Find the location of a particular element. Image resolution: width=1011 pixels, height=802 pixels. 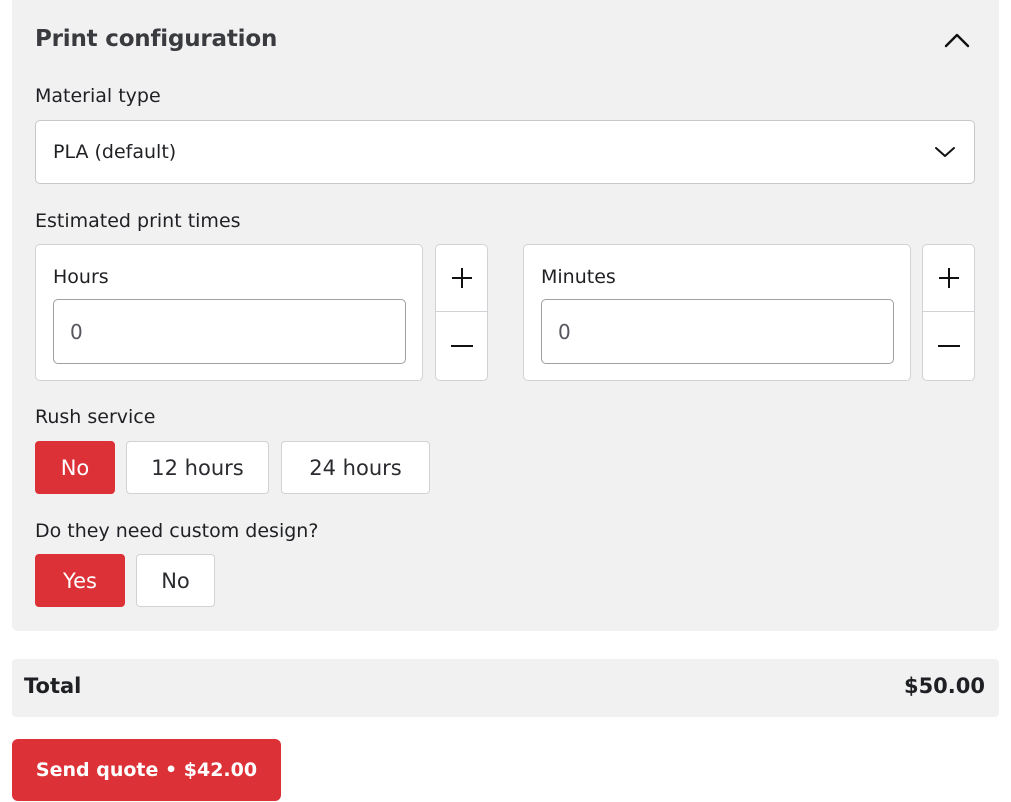

minutes-card: Minutes is located at coordinates (717, 312).